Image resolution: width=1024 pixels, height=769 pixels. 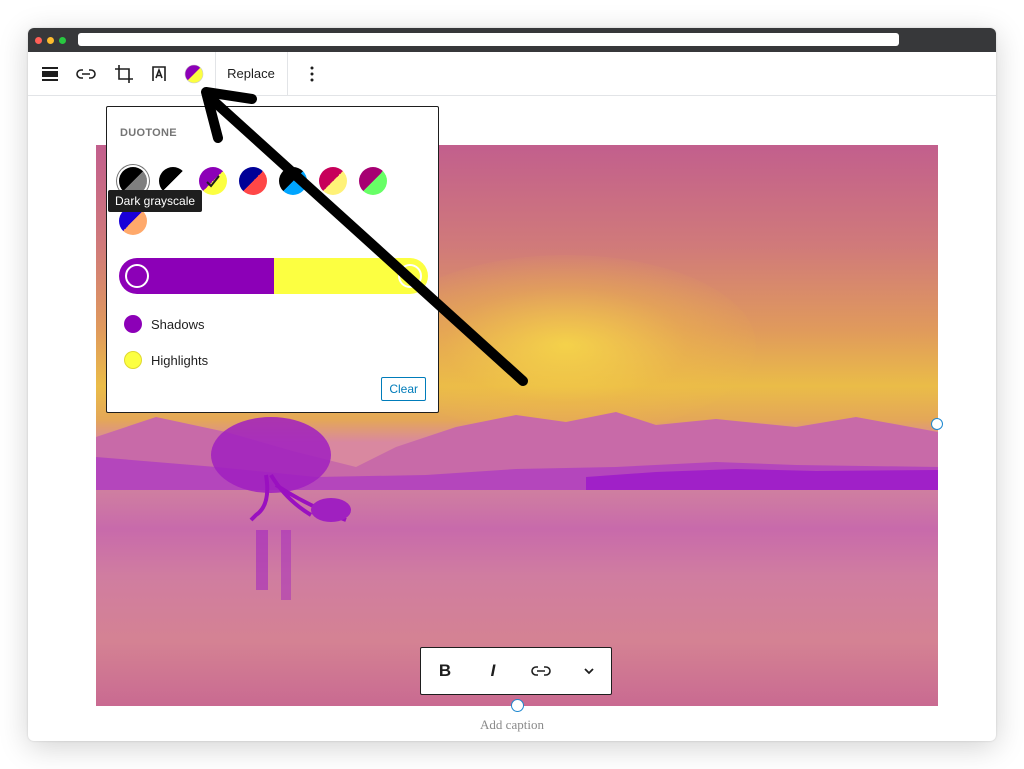 I want to click on italic-icon: I, so click(x=493, y=670).